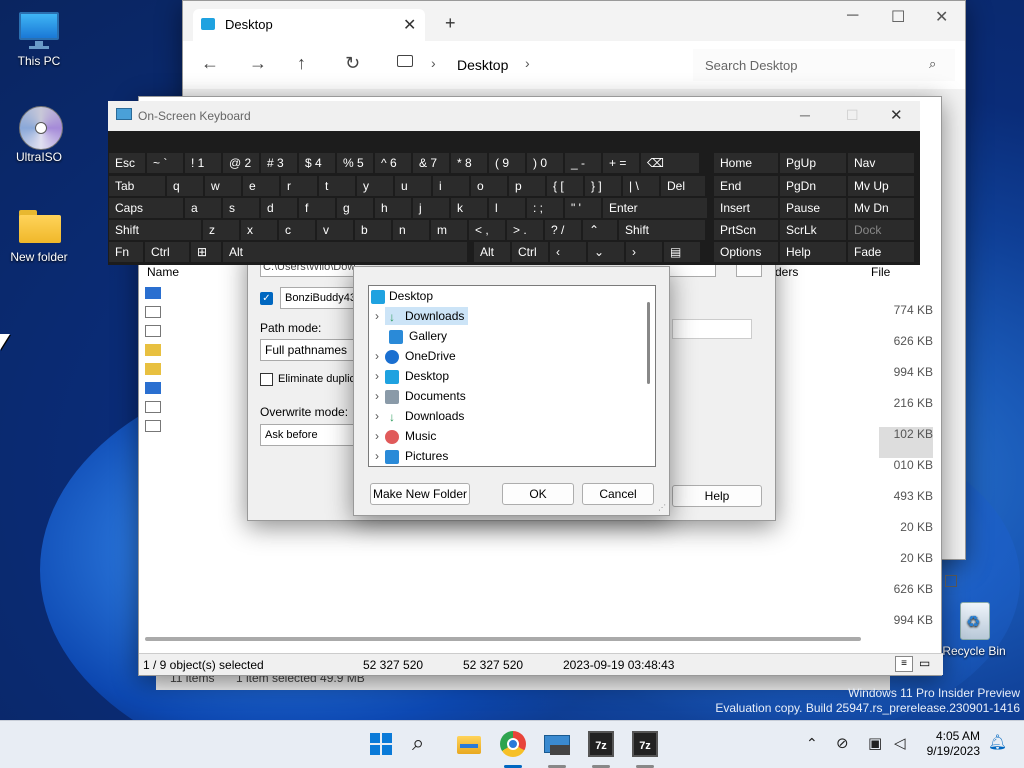 The image size is (1024, 768). What do you see at coordinates (451, 186) in the screenshot?
I see `osk-key: i` at bounding box center [451, 186].